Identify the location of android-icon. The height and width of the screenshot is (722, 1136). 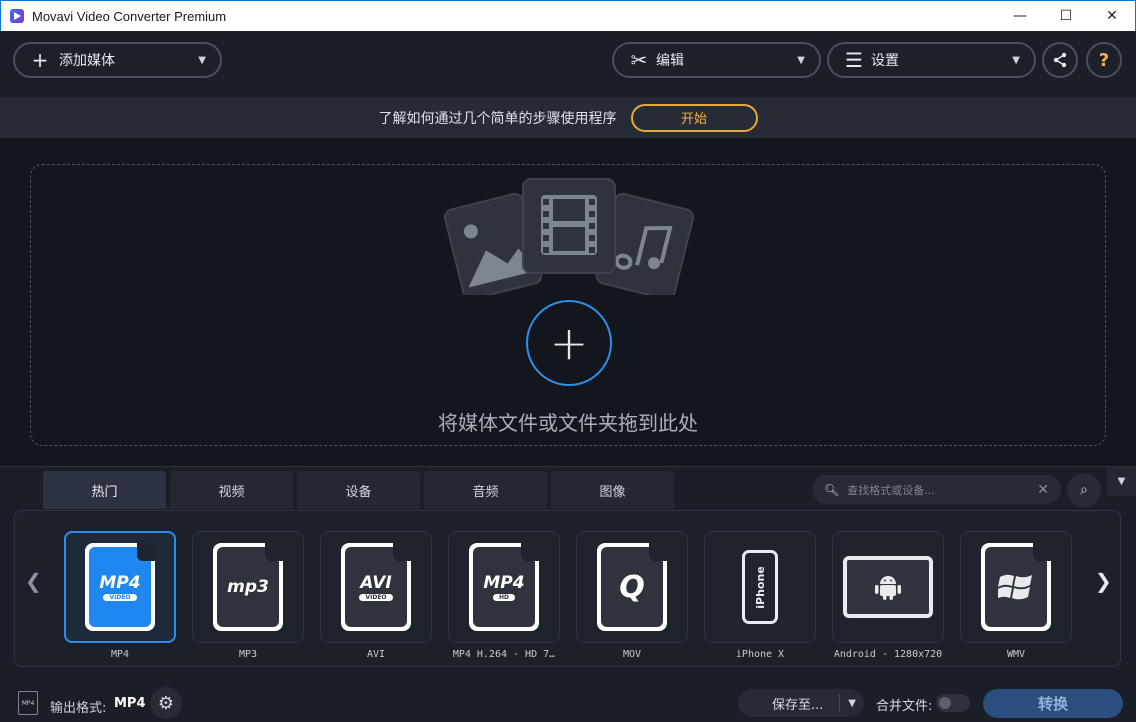
(888, 587).